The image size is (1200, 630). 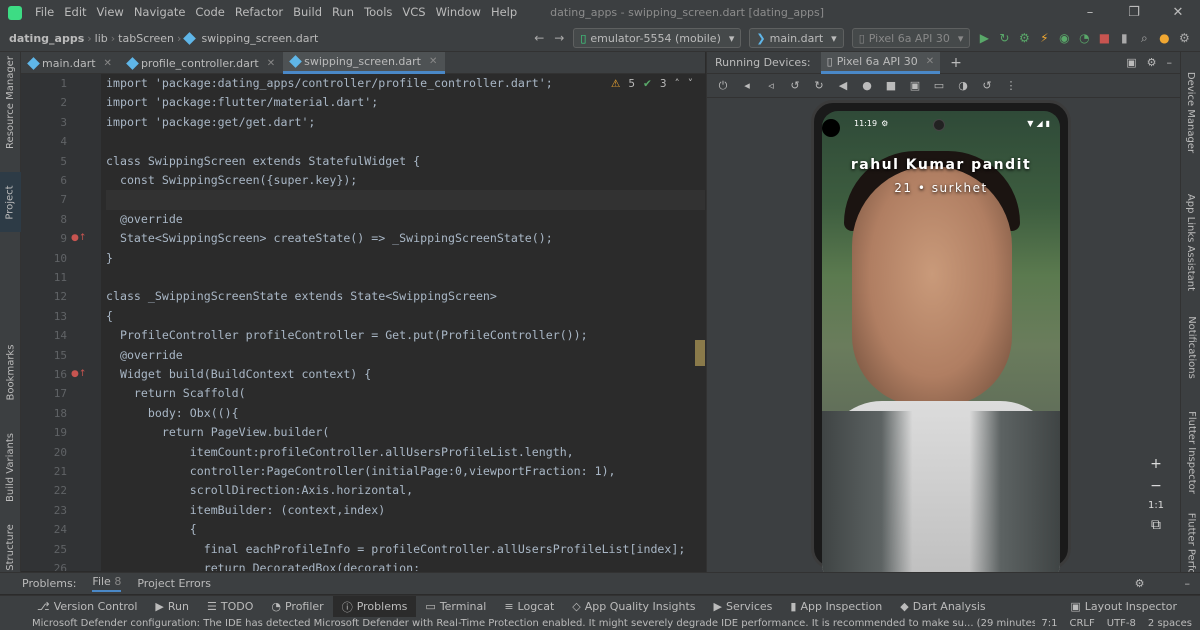 What do you see at coordinates (109, 316) in the screenshot?
I see `code-line: {` at bounding box center [109, 316].